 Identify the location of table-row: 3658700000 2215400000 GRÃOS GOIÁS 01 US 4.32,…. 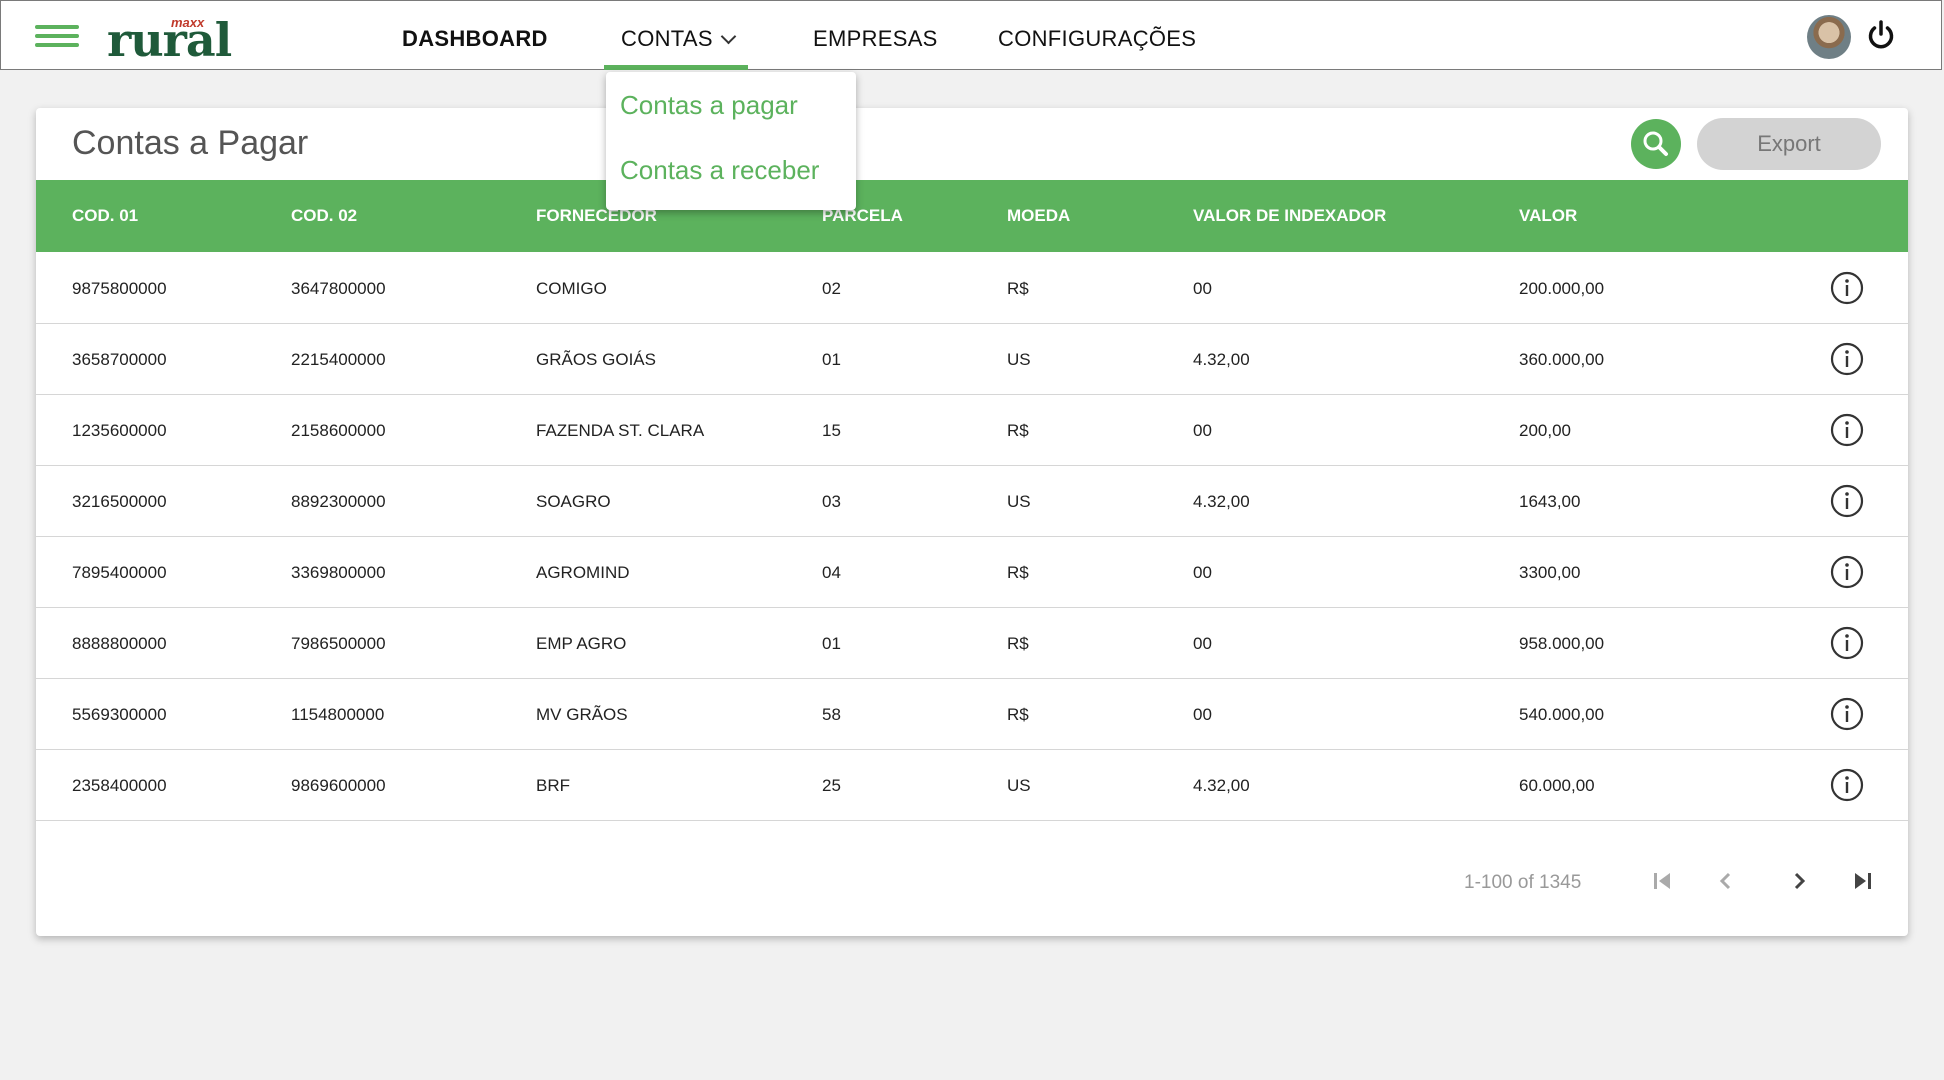
(972, 359).